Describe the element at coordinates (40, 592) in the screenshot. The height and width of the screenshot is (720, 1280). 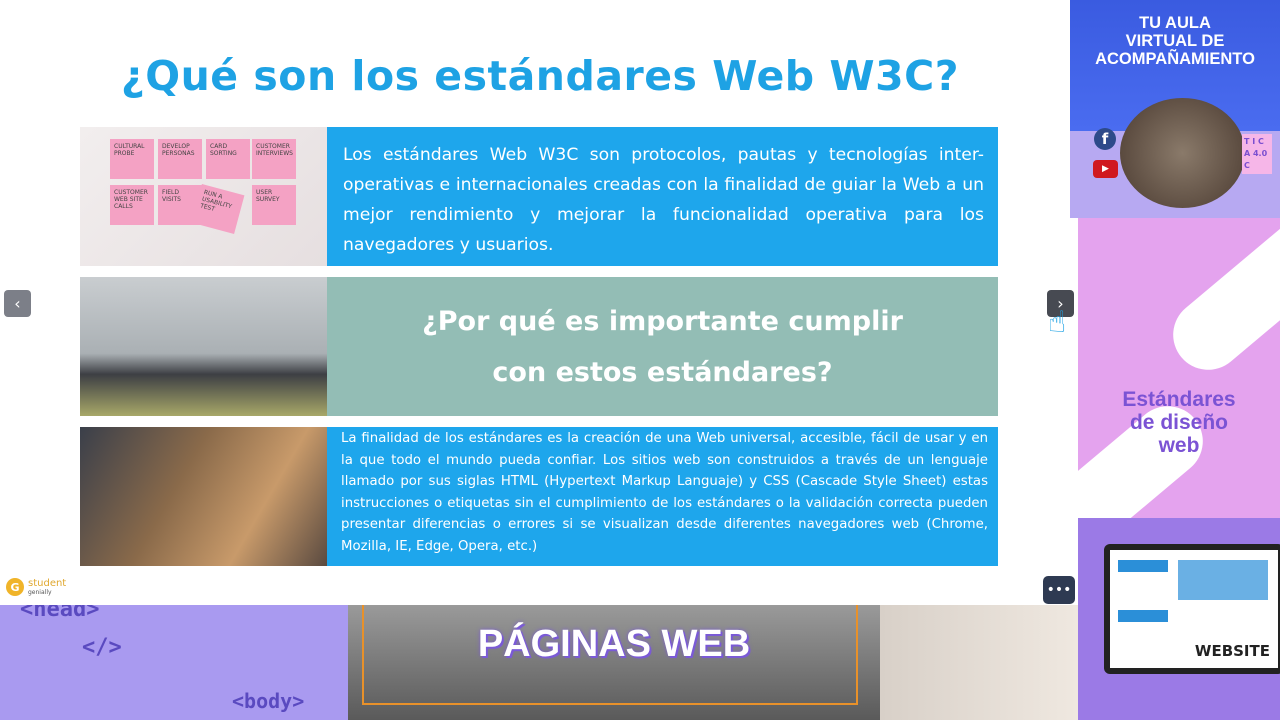
I see `logo-subtext: genially` at that location.